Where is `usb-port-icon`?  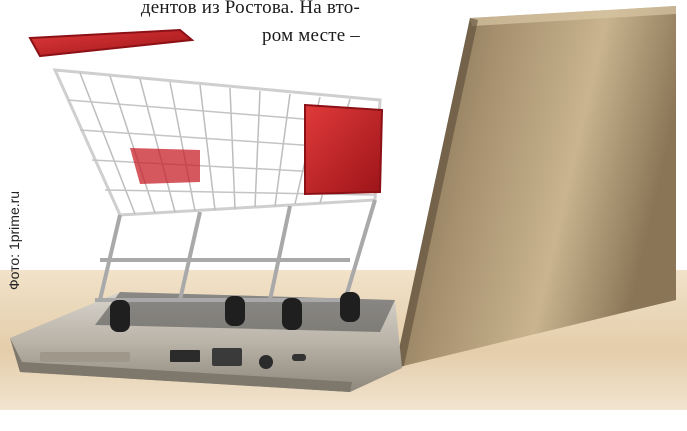 usb-port-icon is located at coordinates (185, 356).